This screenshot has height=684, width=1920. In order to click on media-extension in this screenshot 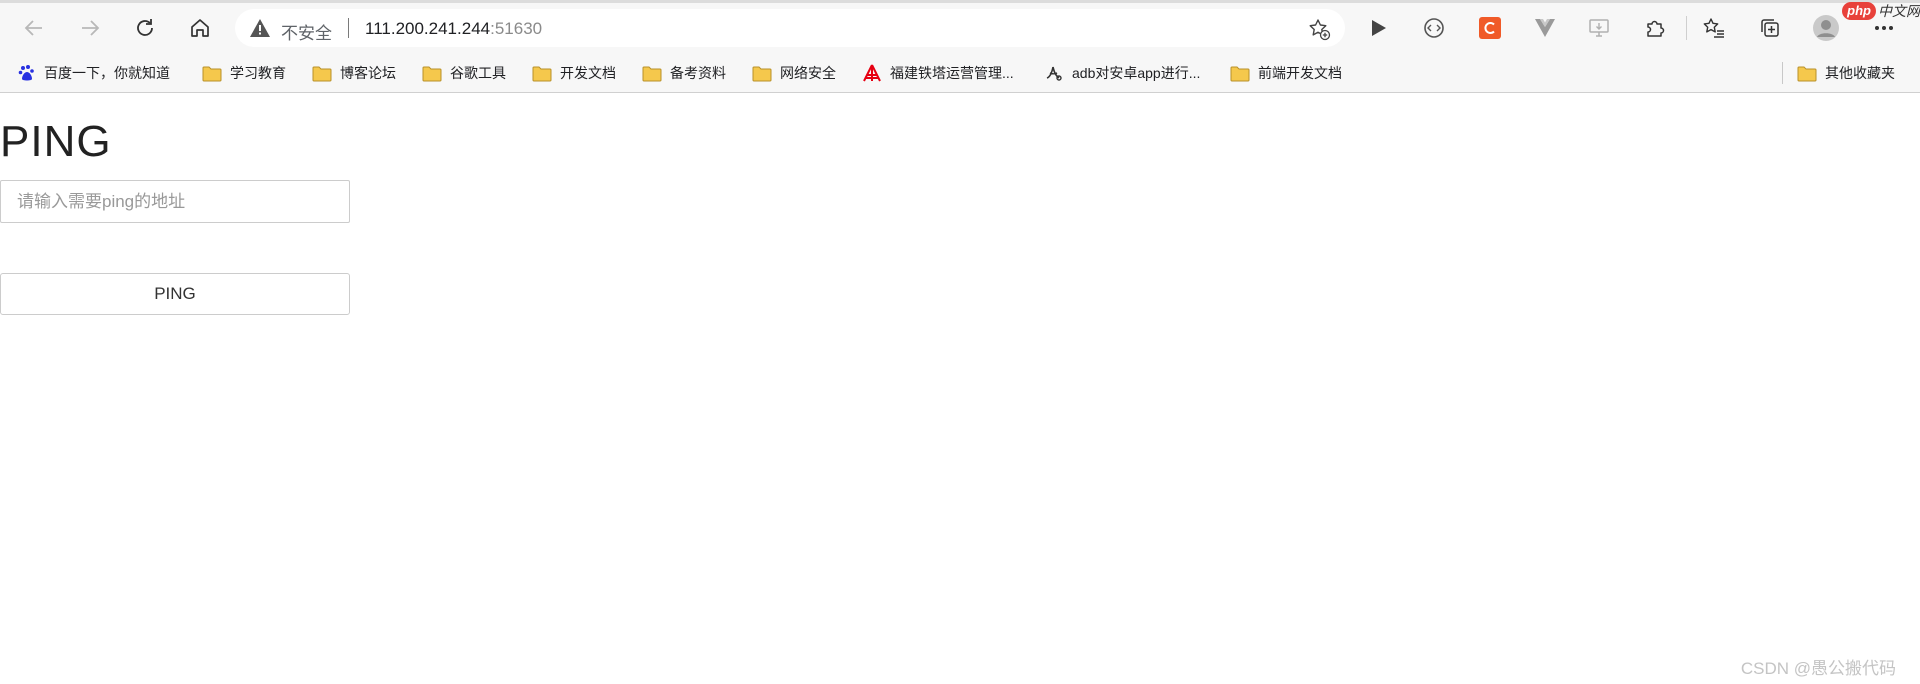, I will do `click(1378, 28)`.